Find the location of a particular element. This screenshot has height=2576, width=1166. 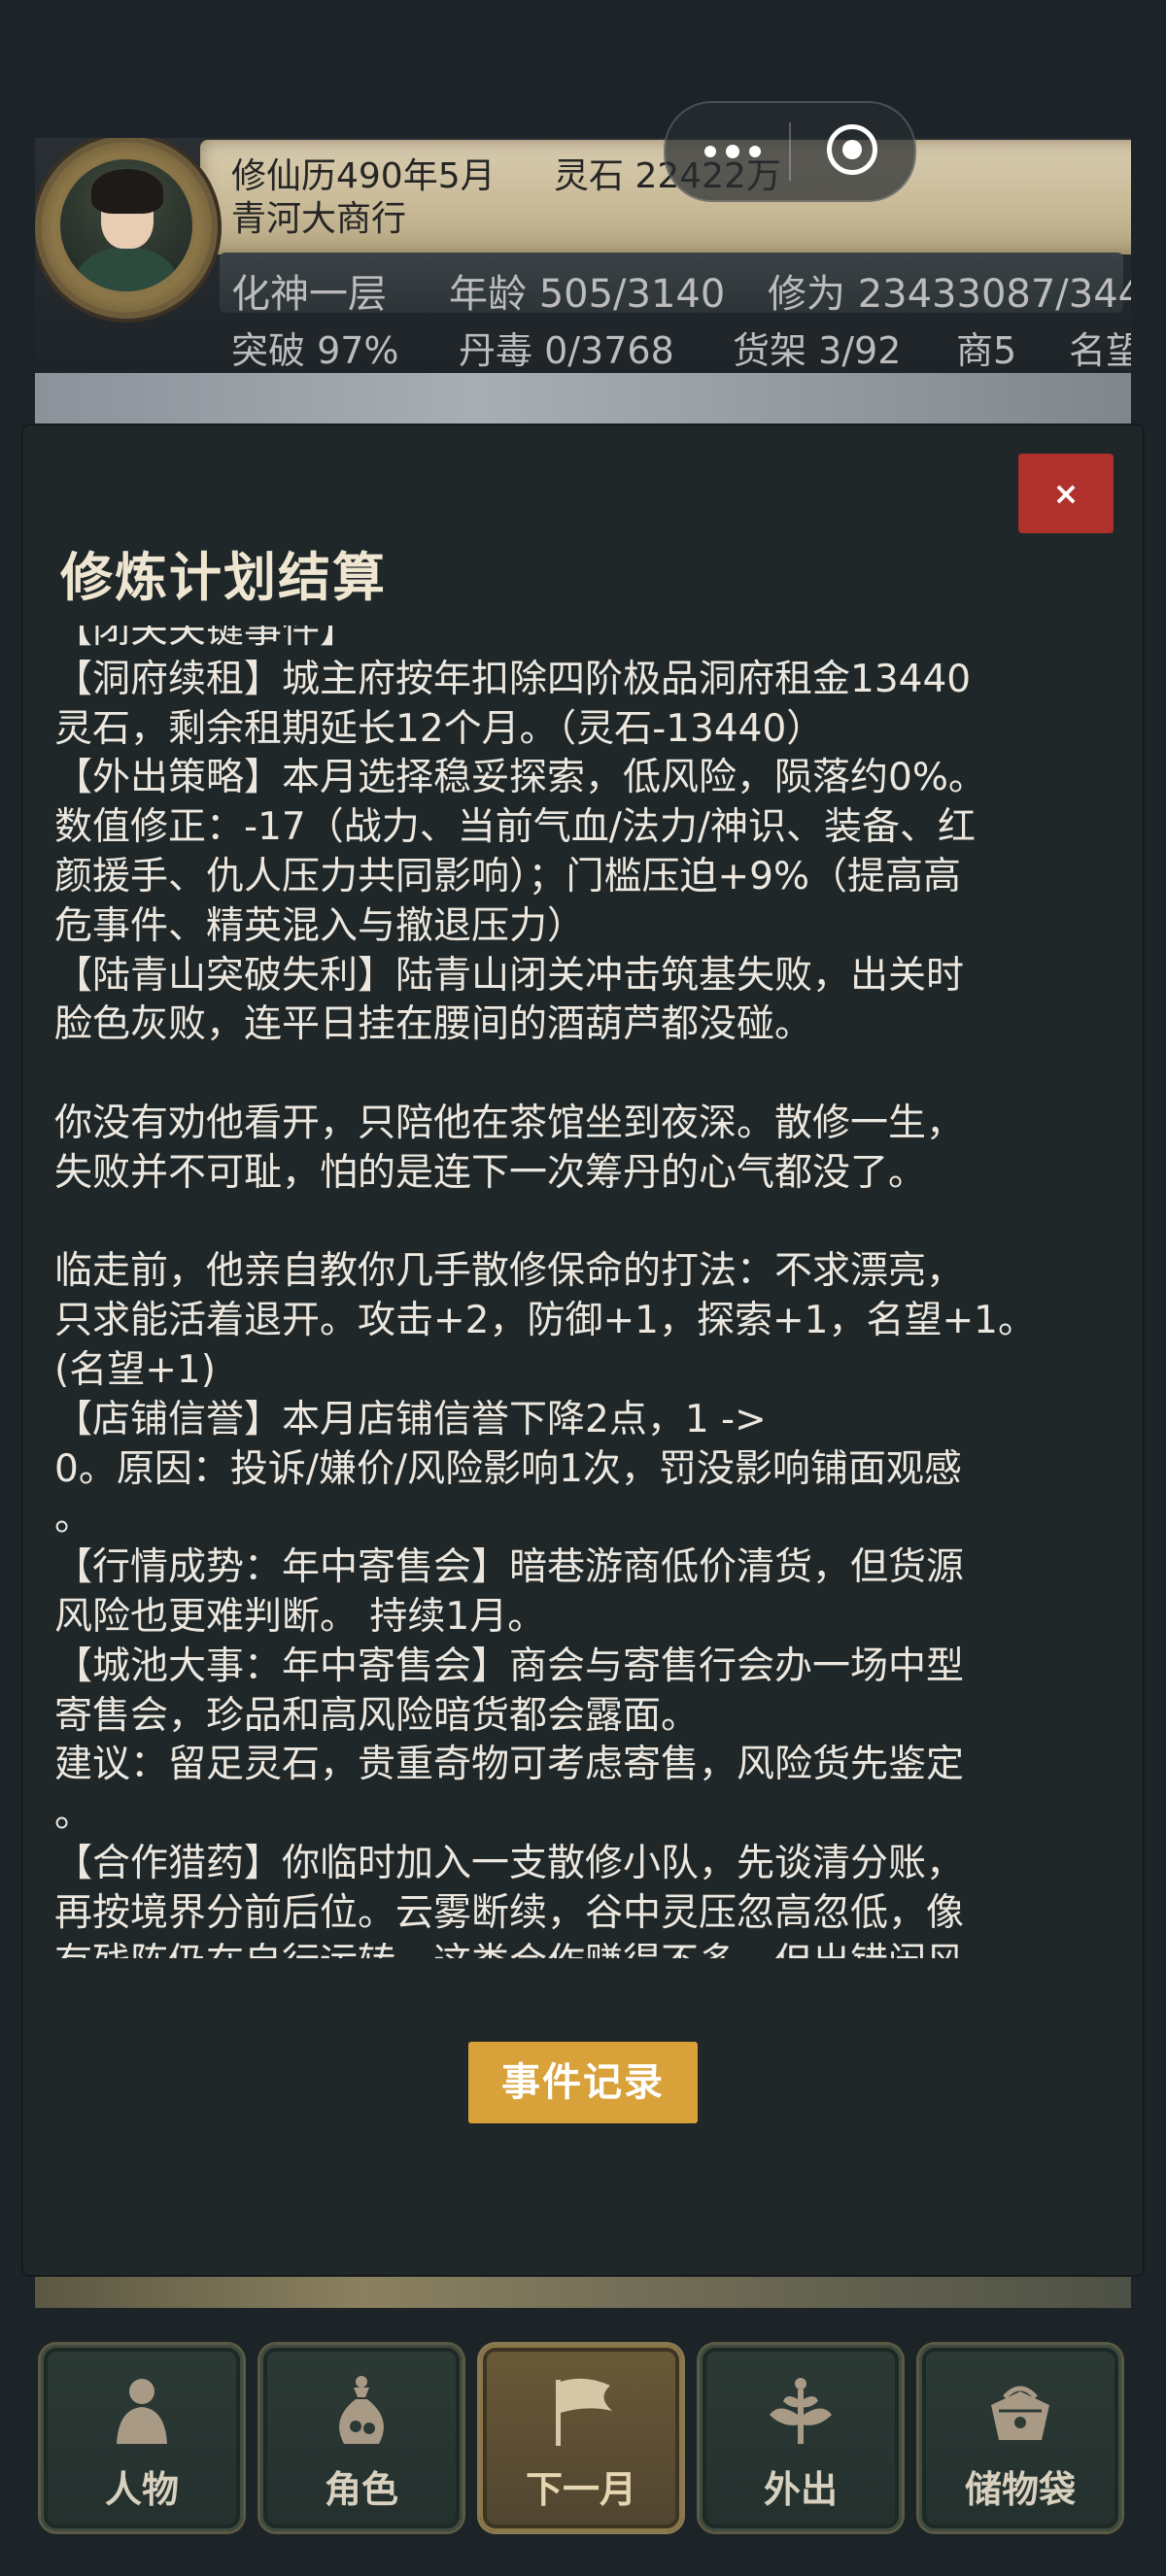

log-line: 危事件、精英混入与撤退压力） is located at coordinates (320, 925).